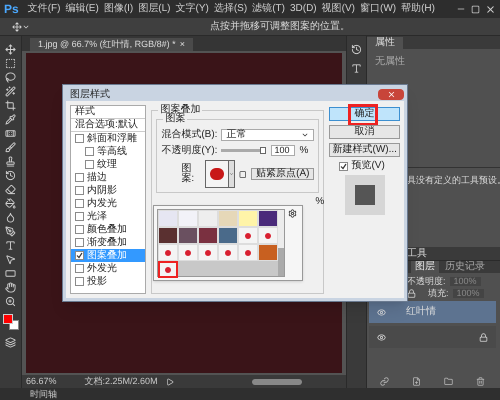 The image size is (500, 400). Describe the element at coordinates (44, 9) in the screenshot. I see `menu-item: 文件(F)` at that location.